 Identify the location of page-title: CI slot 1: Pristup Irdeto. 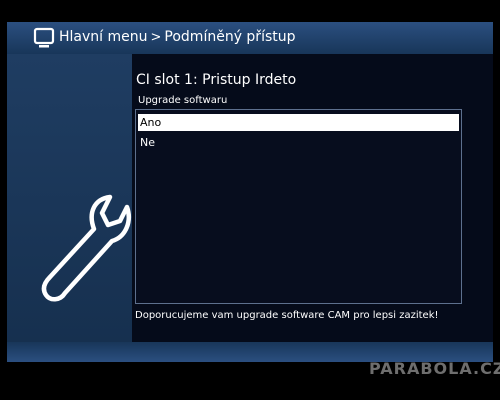
(216, 80).